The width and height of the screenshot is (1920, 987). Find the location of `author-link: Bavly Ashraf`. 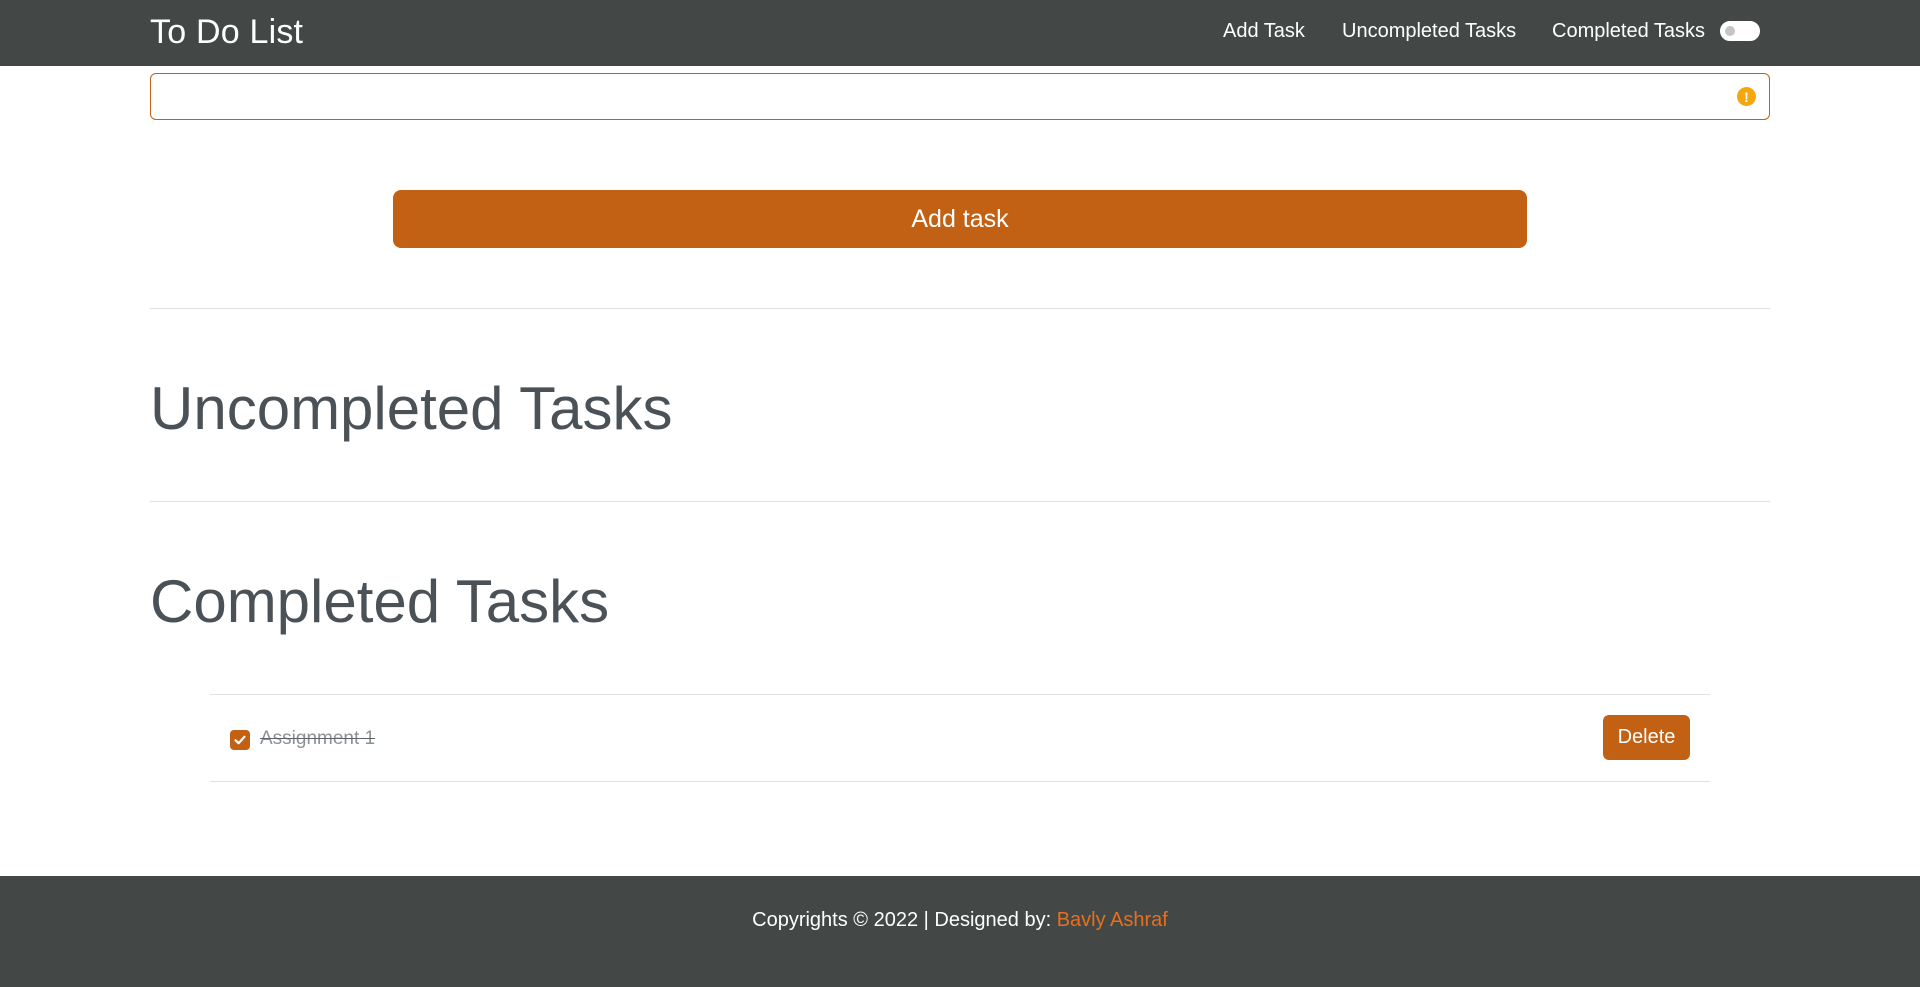

author-link: Bavly Ashraf is located at coordinates (1112, 920).